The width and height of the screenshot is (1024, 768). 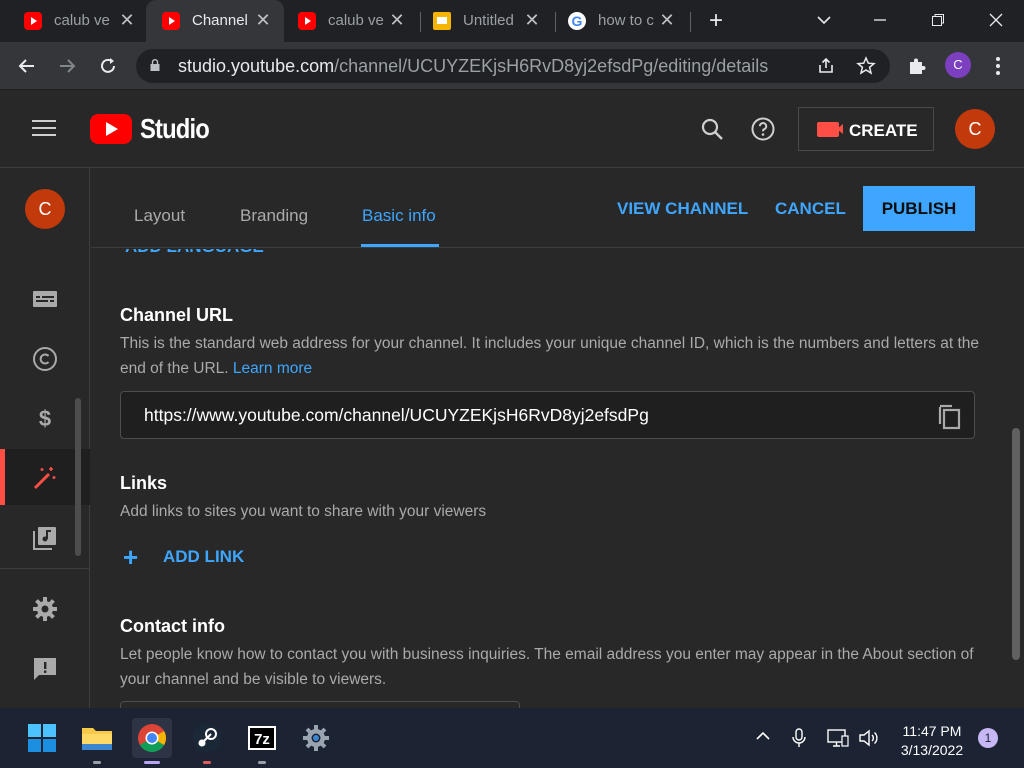 I want to click on taskbar-file-explorer, so click(x=97, y=741).